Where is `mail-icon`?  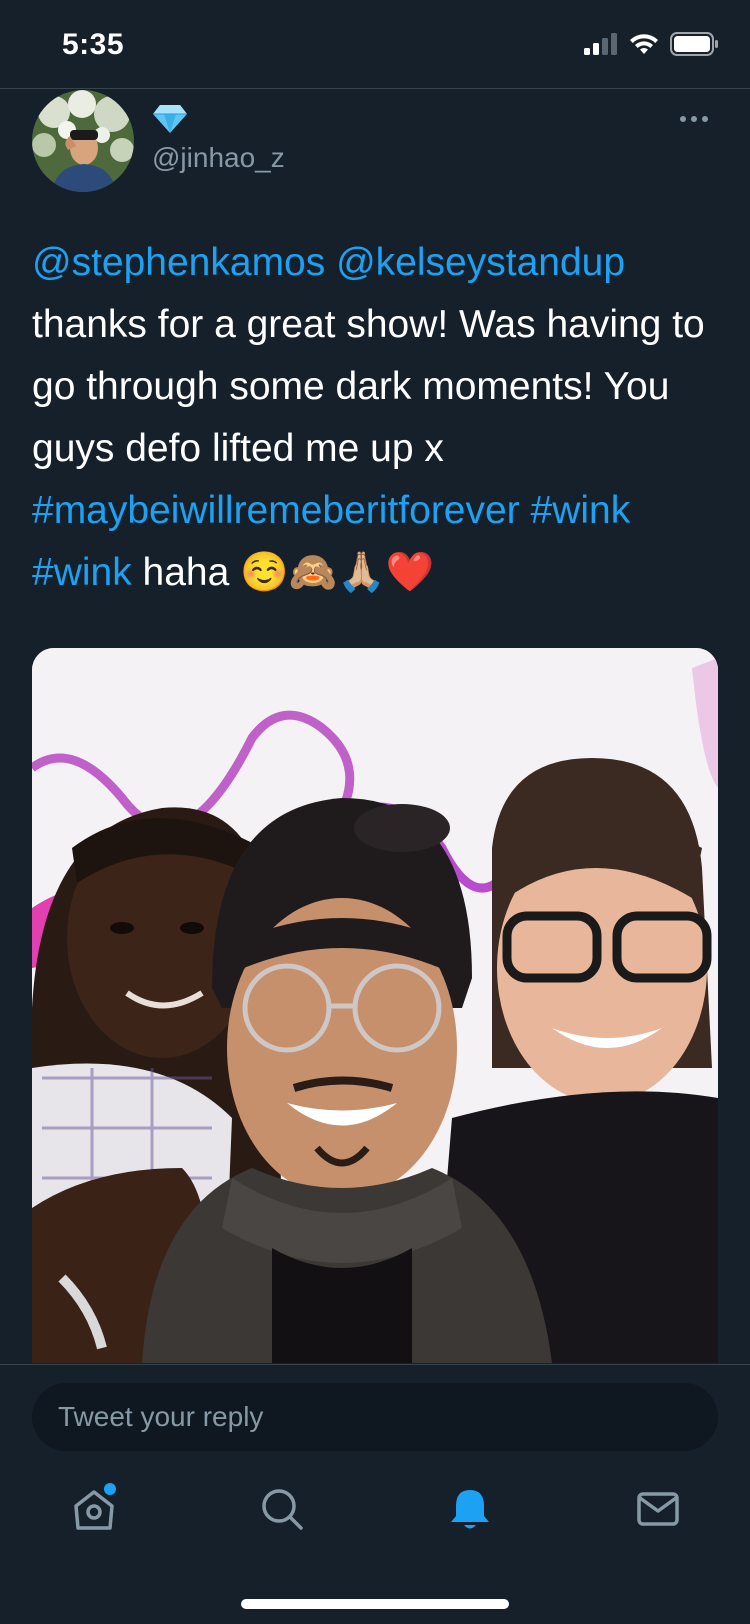
mail-icon is located at coordinates (658, 1511).